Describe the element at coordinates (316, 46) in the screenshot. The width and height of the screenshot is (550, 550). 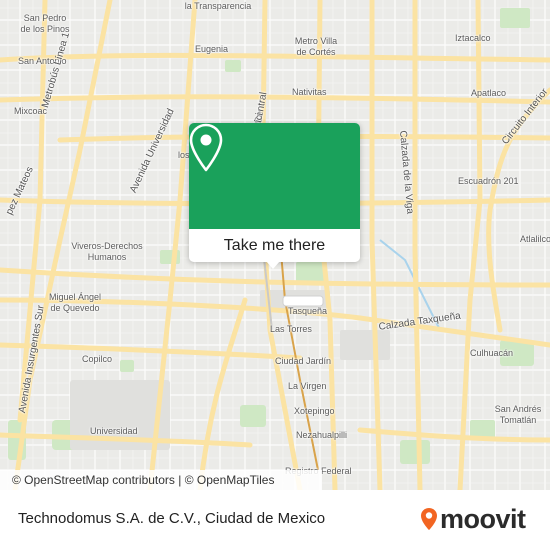
I see `place-label: Metro Villa de Cortés` at that location.